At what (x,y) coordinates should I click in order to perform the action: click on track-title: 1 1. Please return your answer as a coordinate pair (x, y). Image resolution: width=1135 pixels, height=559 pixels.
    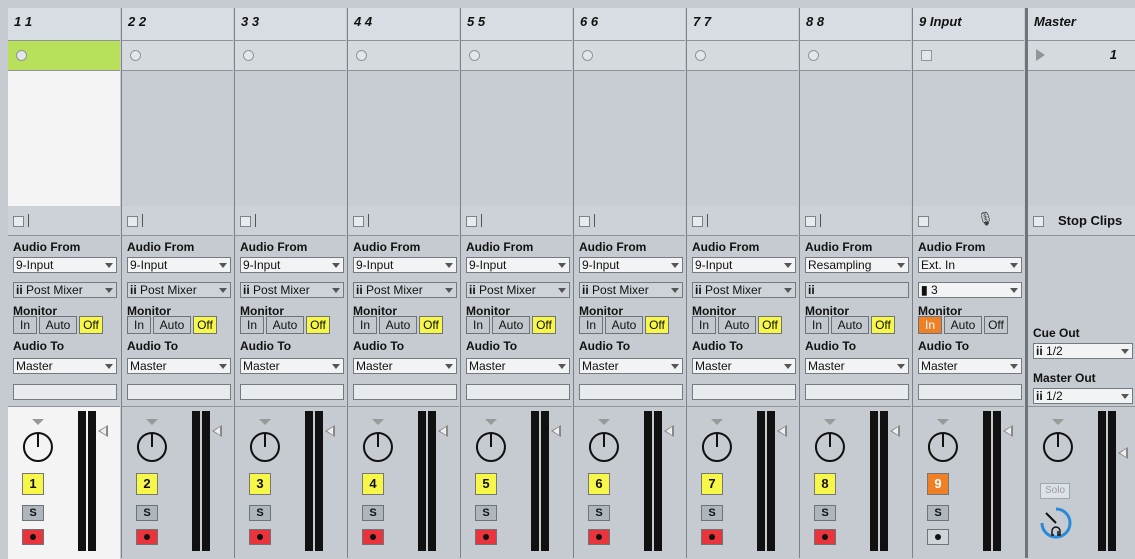
    Looking at the image, I should click on (64, 24).